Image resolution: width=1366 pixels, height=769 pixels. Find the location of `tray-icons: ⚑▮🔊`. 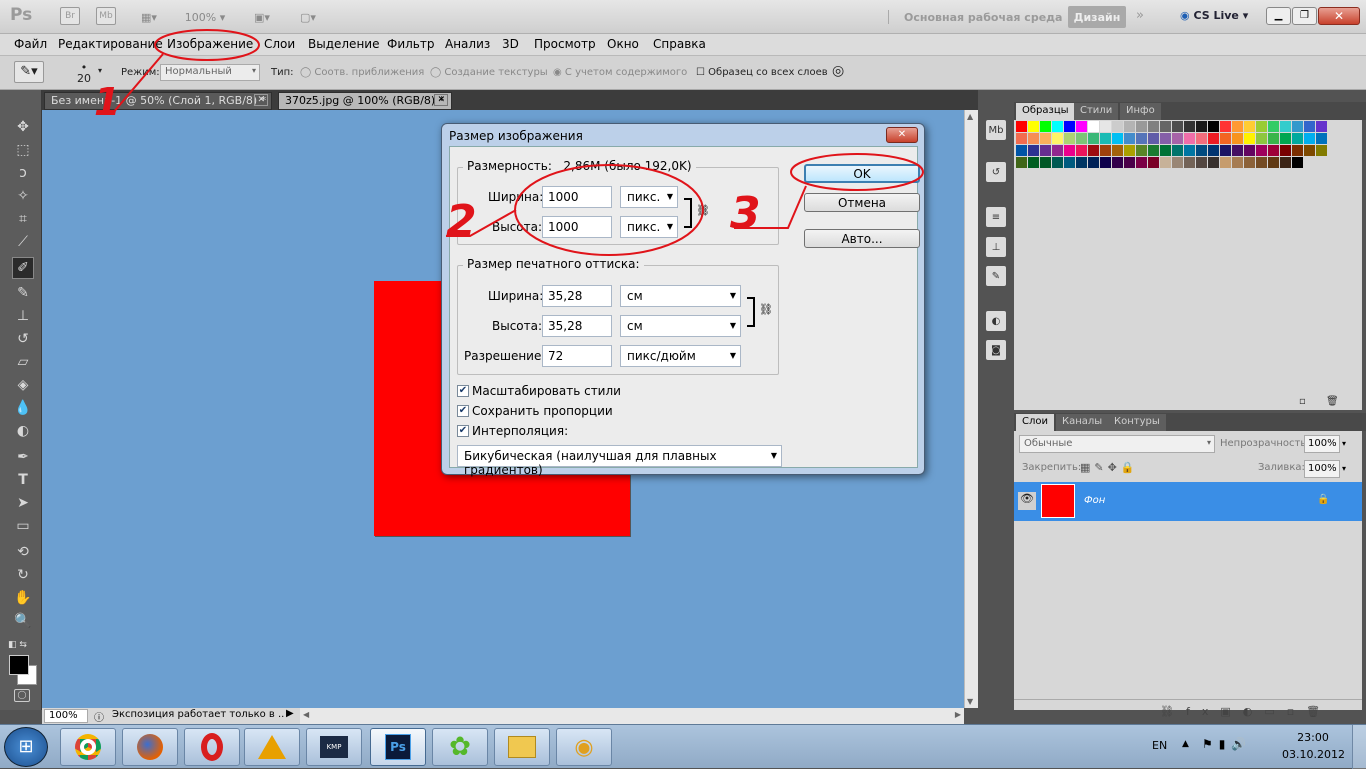

tray-icons: ⚑▮🔊 is located at coordinates (1227, 744).